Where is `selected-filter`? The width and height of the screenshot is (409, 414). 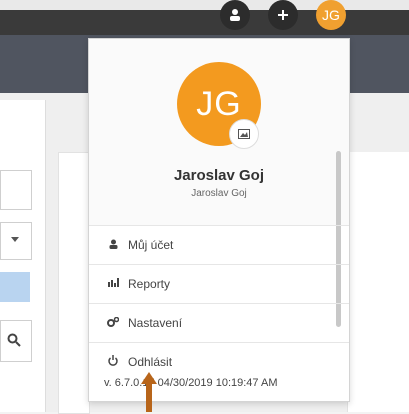
selected-filter is located at coordinates (15, 287).